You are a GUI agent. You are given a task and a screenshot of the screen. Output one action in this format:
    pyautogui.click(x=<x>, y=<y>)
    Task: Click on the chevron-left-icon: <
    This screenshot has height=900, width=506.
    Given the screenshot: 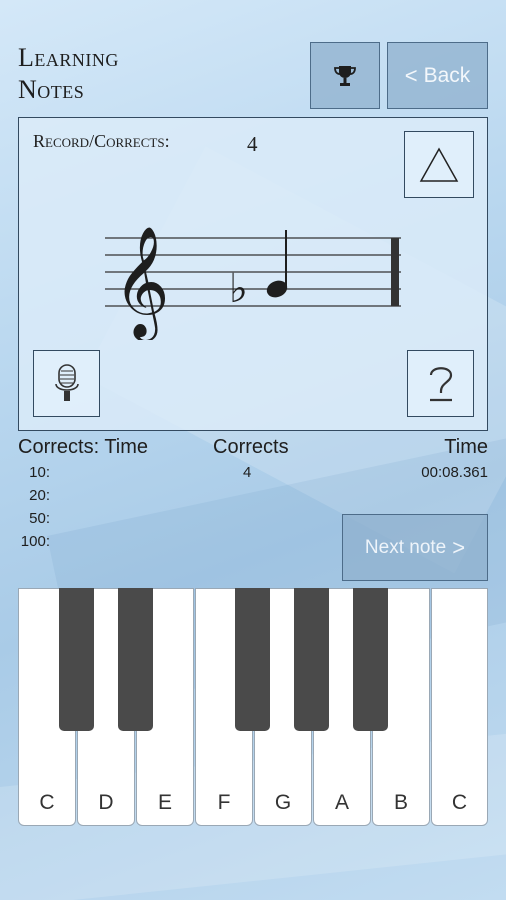 What is the action you would take?
    pyautogui.click(x=411, y=75)
    